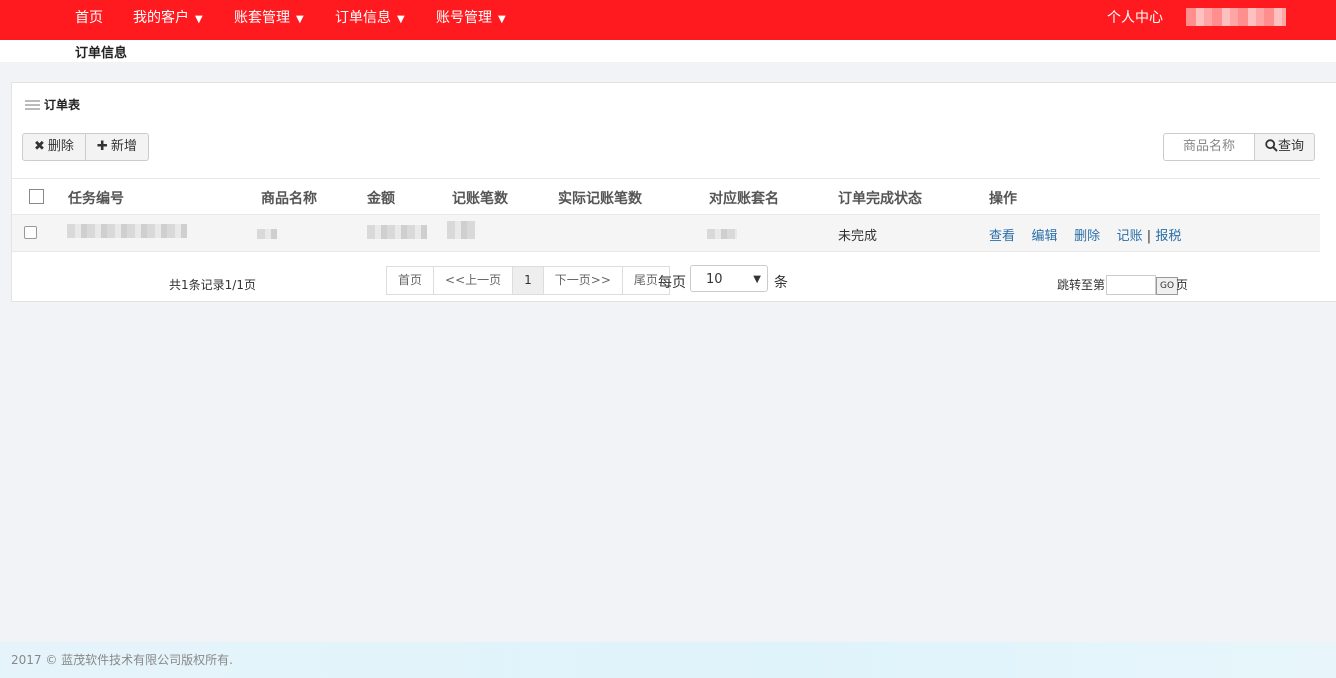 Image resolution: width=1336 pixels, height=678 pixels. What do you see at coordinates (1081, 285) in the screenshot?
I see `jump-to-label: 跳转至第` at bounding box center [1081, 285].